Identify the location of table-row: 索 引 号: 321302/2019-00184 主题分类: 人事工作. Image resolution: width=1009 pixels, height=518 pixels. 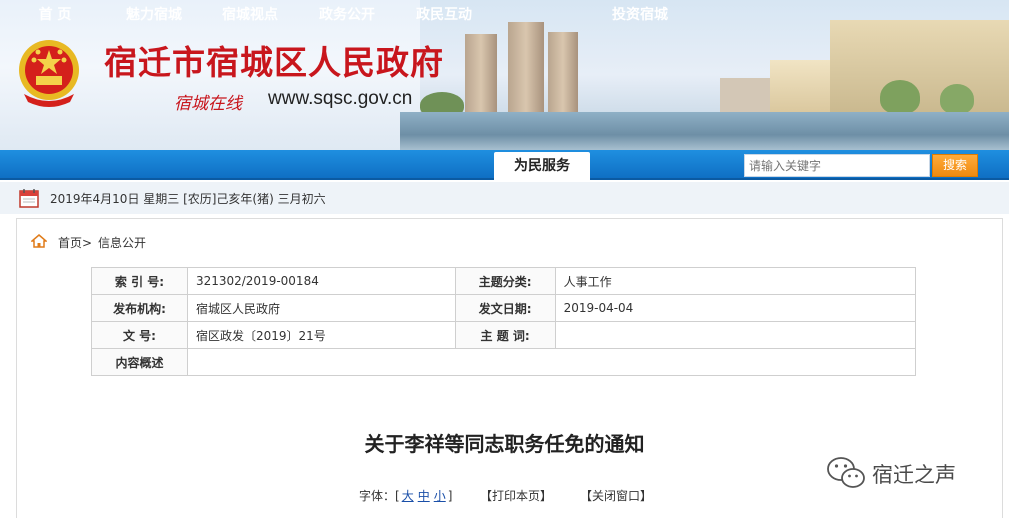
(504, 281).